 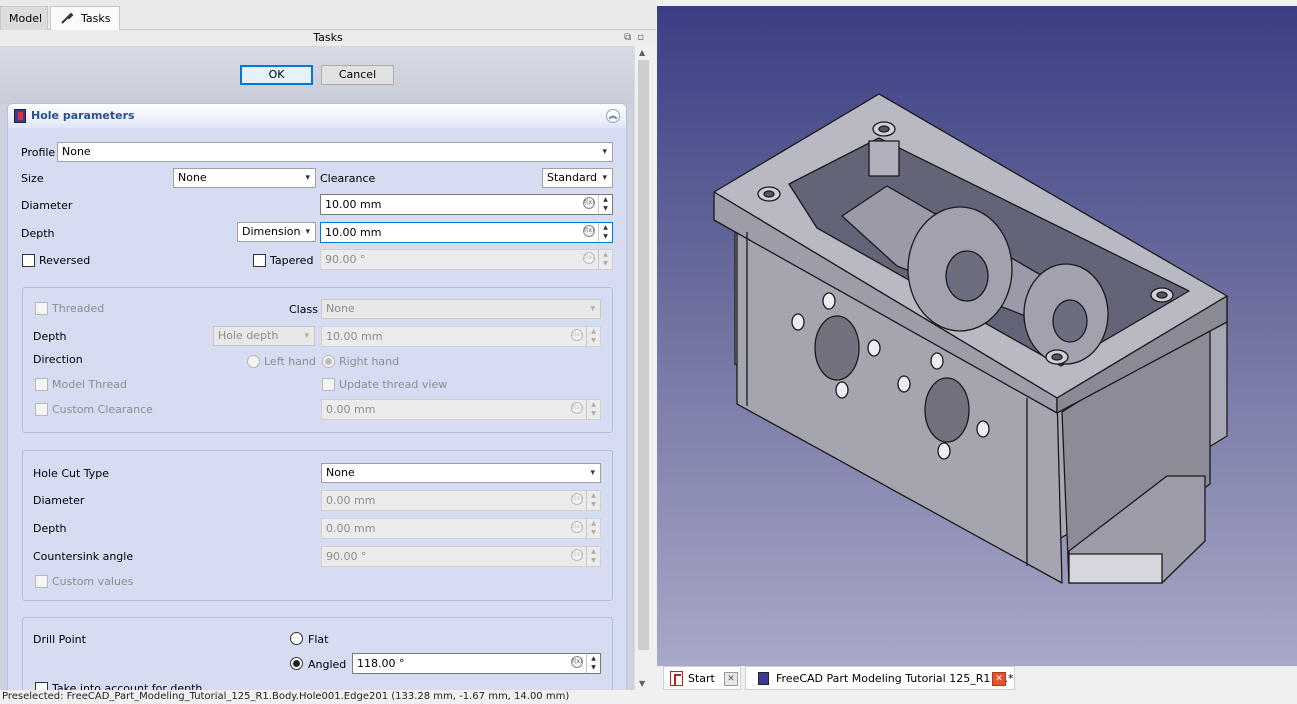 What do you see at coordinates (353, 232) in the screenshot?
I see `depth-value: 10.00 mm` at bounding box center [353, 232].